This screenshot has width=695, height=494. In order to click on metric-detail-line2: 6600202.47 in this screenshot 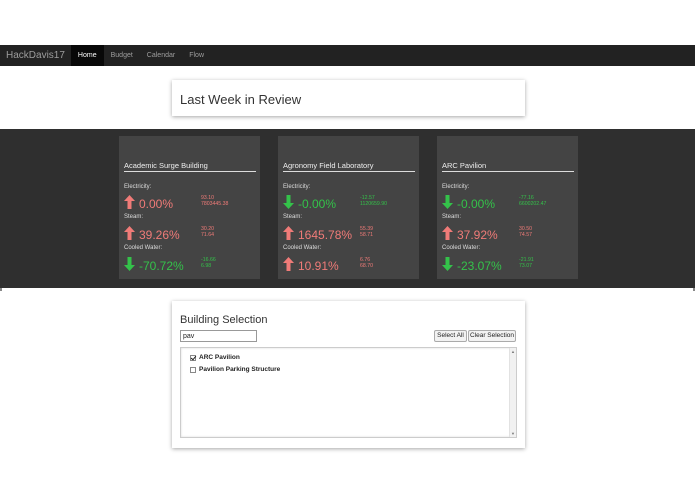, I will do `click(533, 204)`.